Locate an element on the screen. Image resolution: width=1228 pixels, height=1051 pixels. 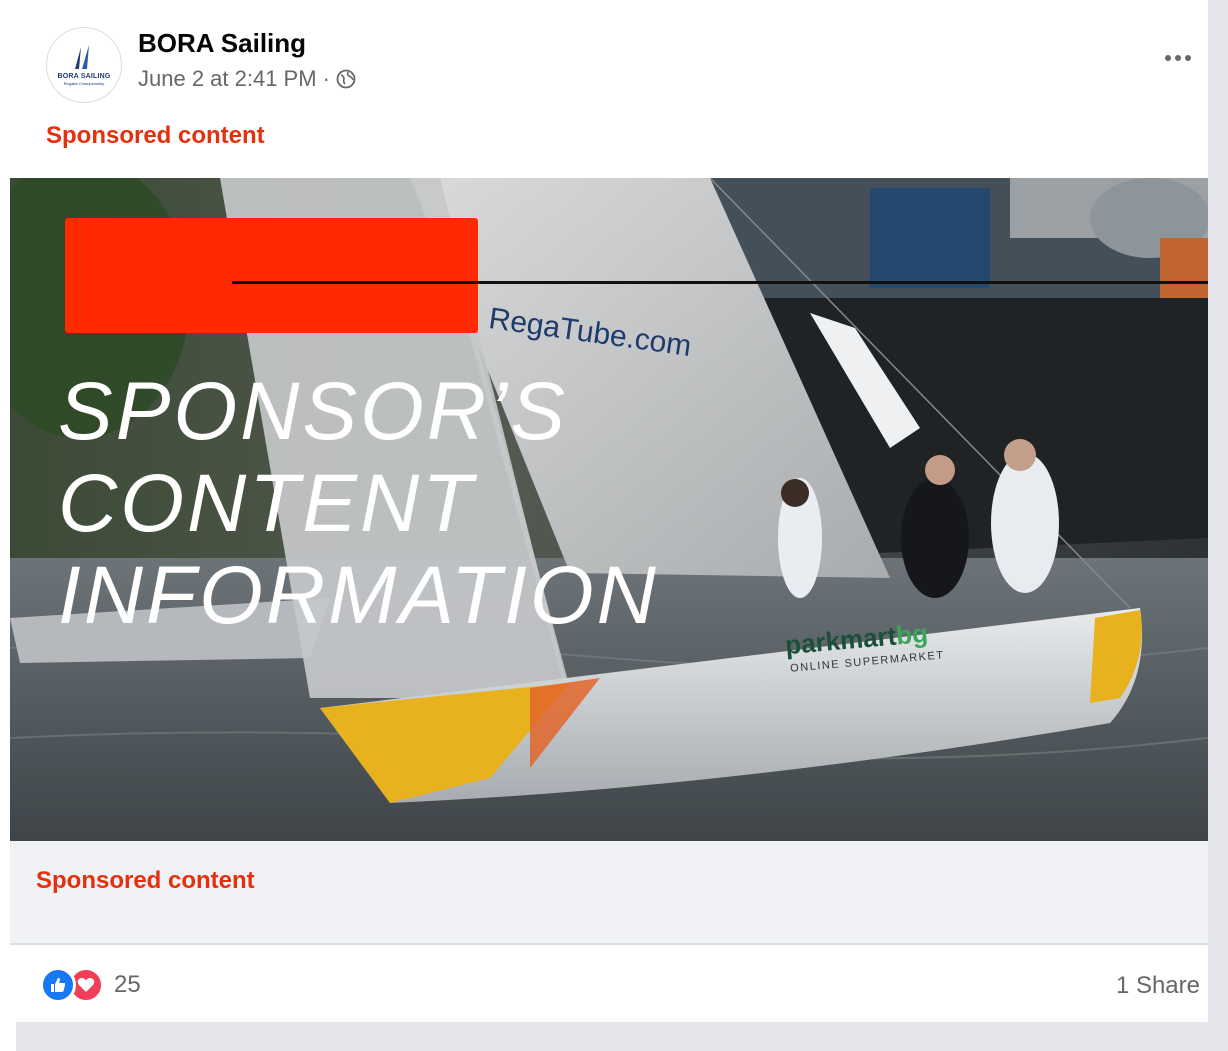
reactions-summary: 25 is located at coordinates (90, 985).